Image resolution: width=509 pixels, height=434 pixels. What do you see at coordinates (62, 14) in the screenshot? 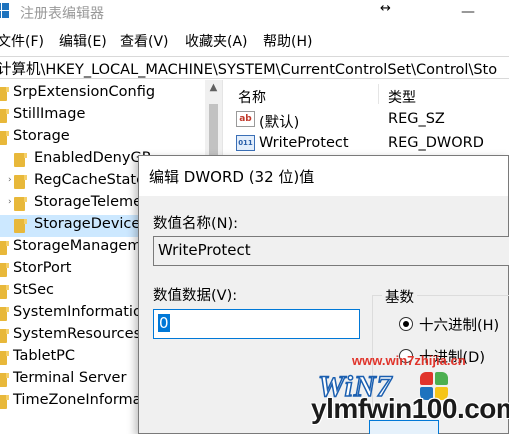
I see `window-title: 注册表编辑器` at bounding box center [62, 14].